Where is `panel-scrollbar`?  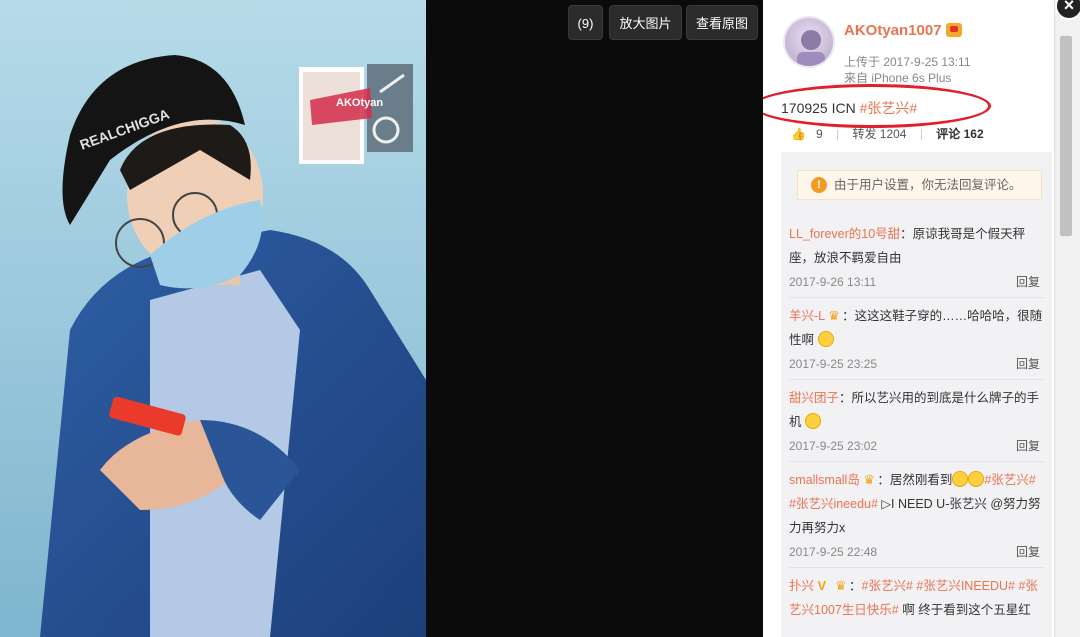
panel-scrollbar is located at coordinates (1067, 318).